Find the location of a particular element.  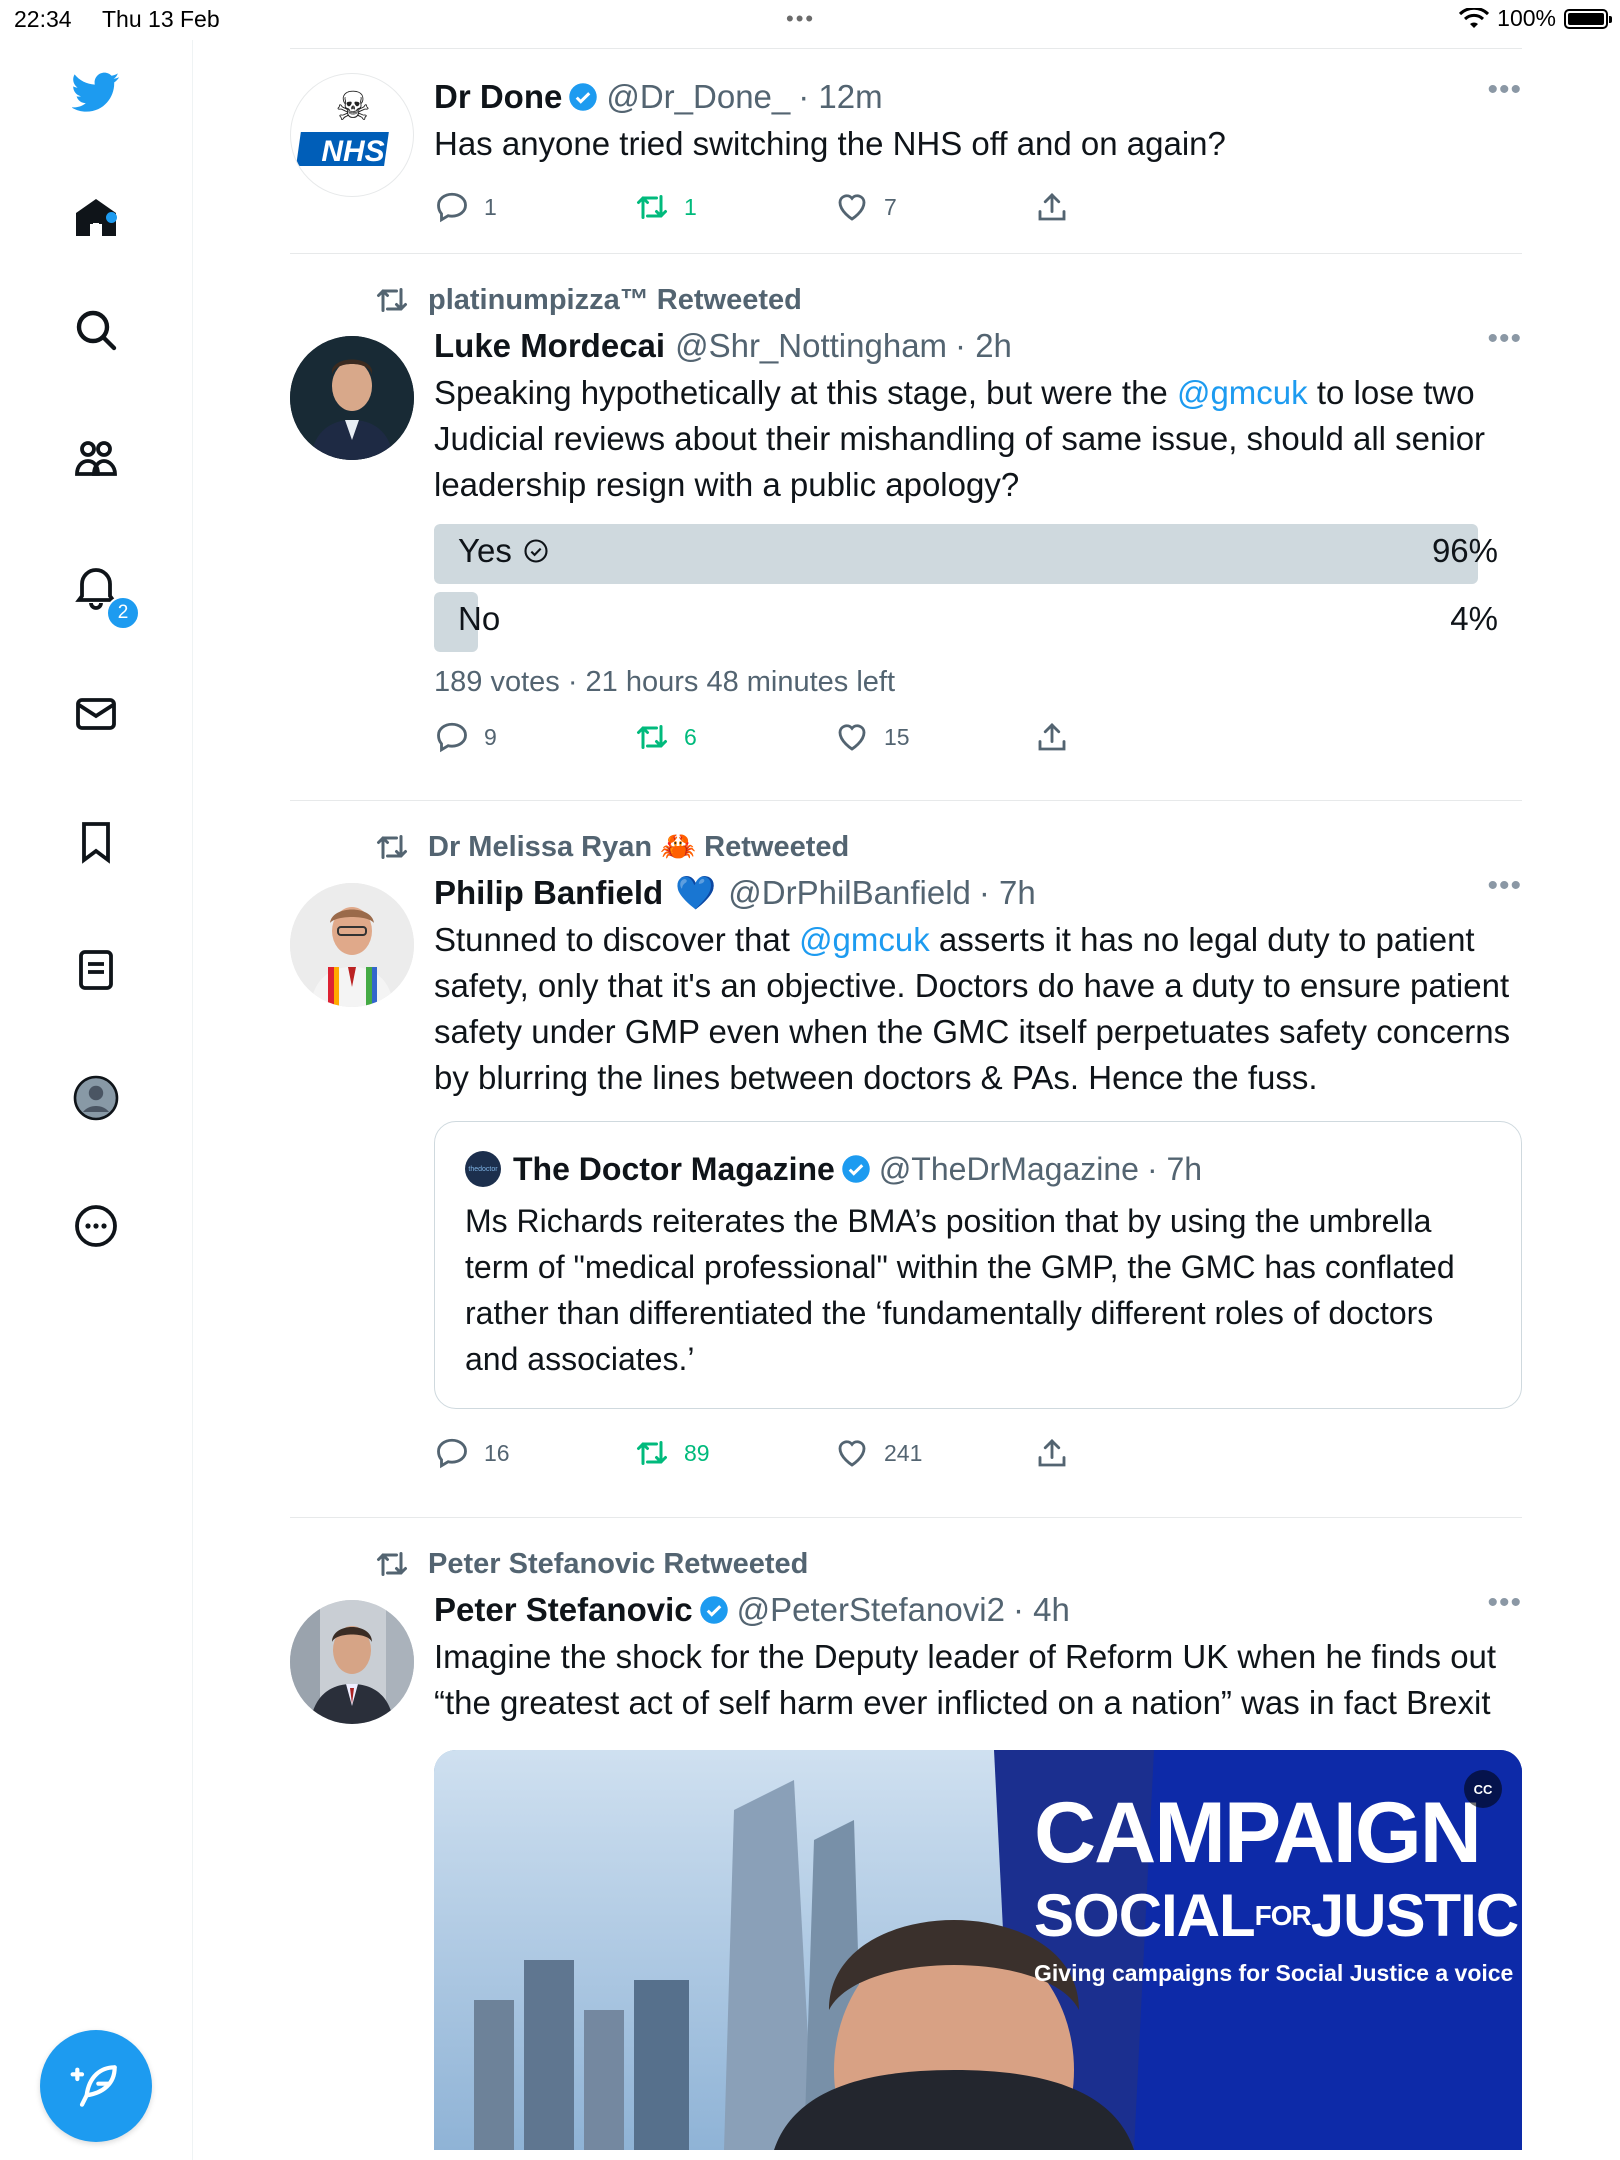

more-options-icon is located at coordinates (96, 1226).